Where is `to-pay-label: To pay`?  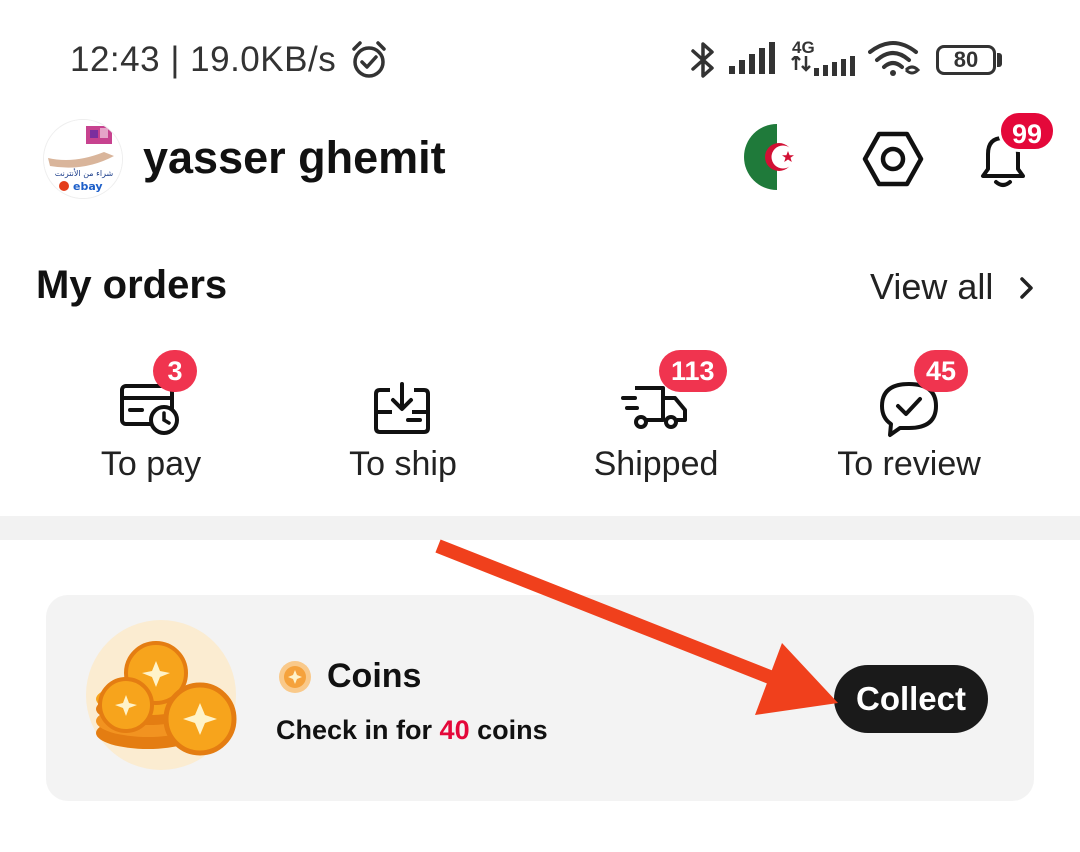 to-pay-label: To pay is located at coordinates (151, 464).